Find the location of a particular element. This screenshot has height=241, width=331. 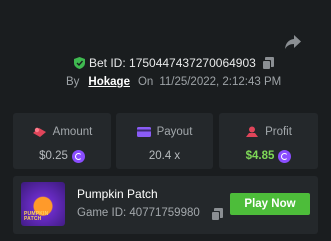

bet-id-row: Bet ID: 1750447437270064903 is located at coordinates (174, 63).